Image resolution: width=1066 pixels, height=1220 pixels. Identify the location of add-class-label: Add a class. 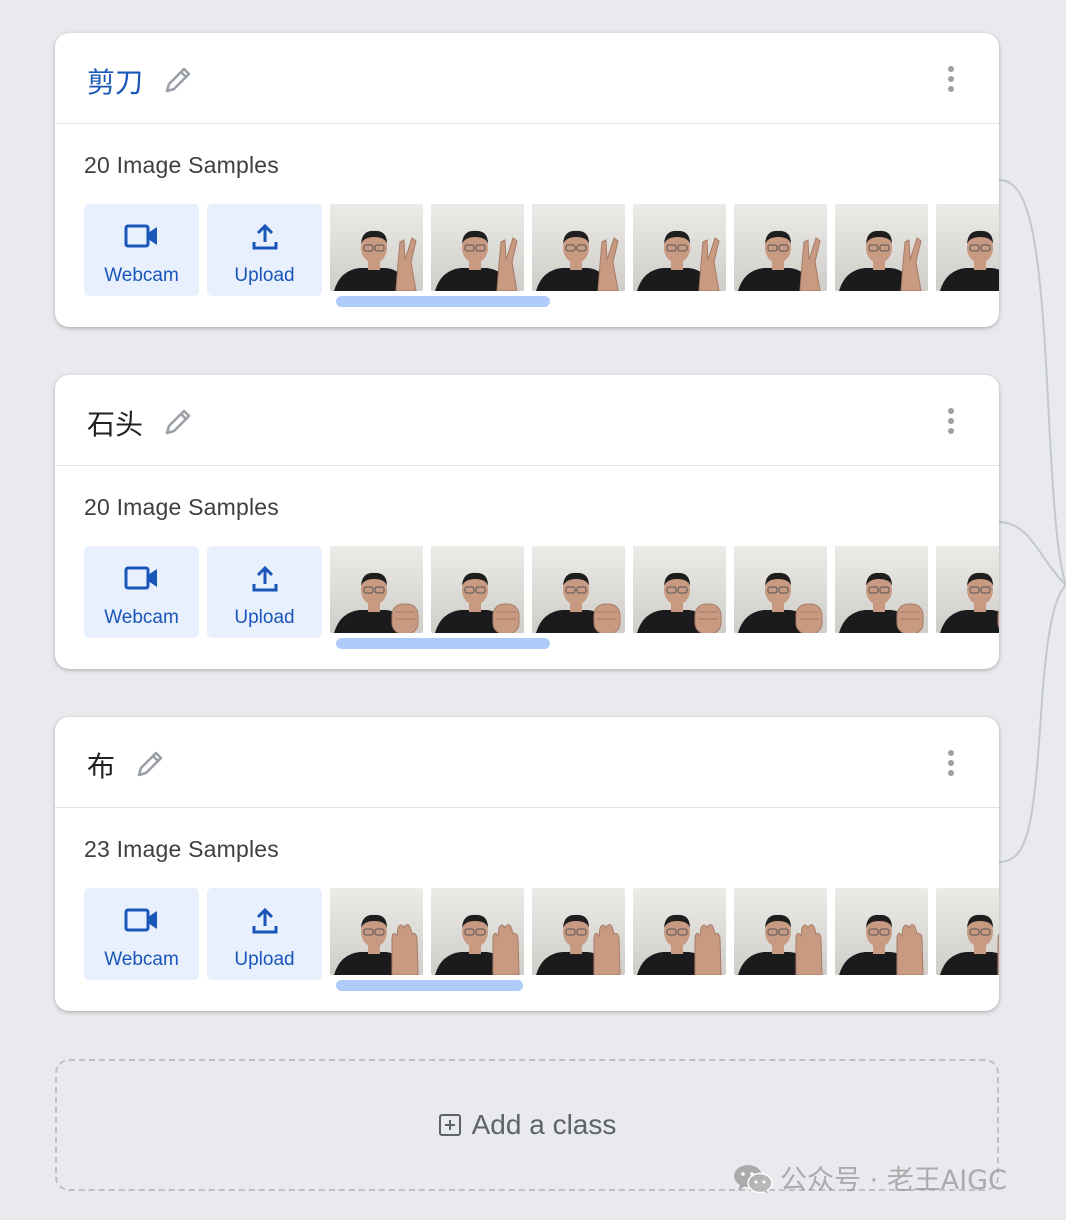
(544, 1124).